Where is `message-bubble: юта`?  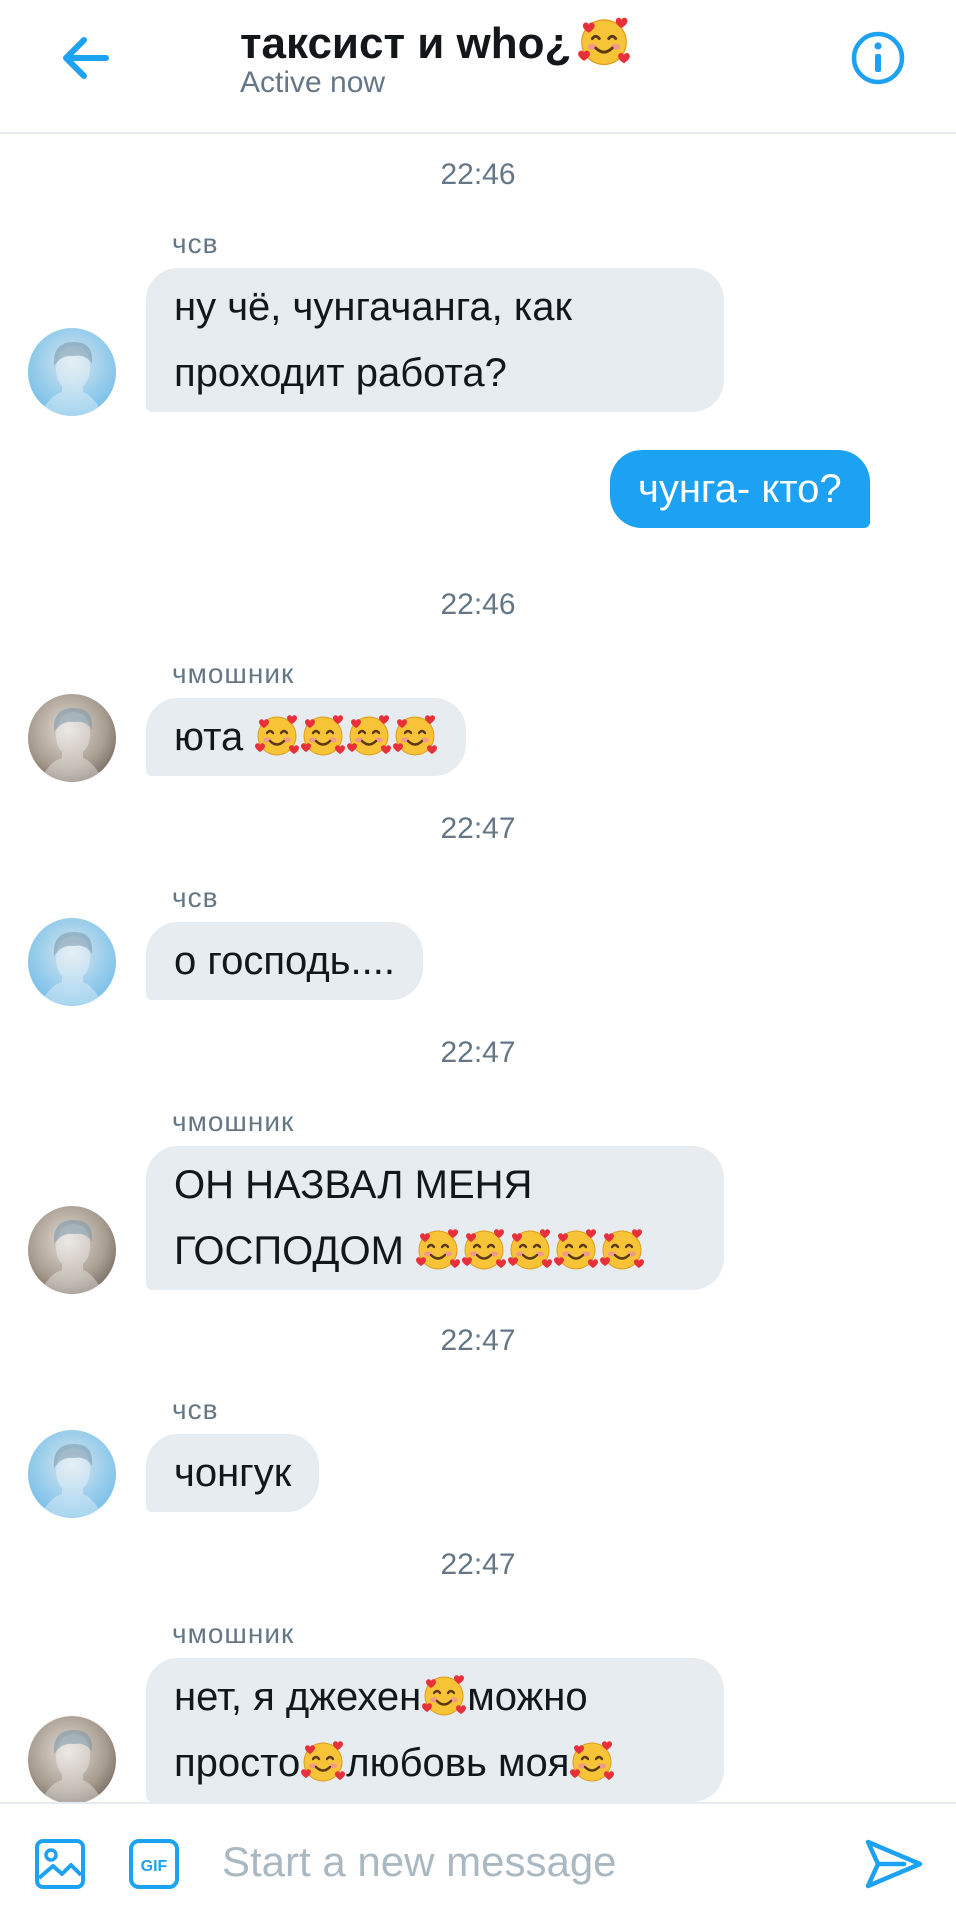
message-bubble: юта is located at coordinates (306, 737).